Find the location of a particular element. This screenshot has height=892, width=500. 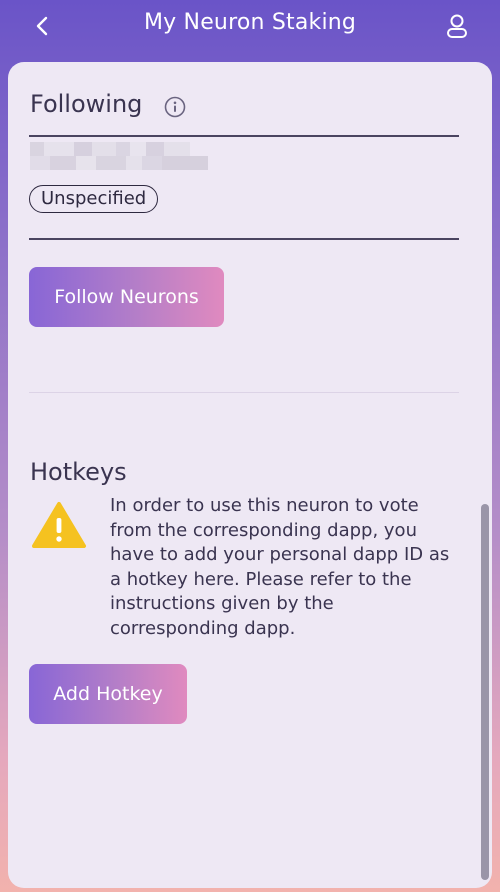

user-icon is located at coordinates (457, 26).